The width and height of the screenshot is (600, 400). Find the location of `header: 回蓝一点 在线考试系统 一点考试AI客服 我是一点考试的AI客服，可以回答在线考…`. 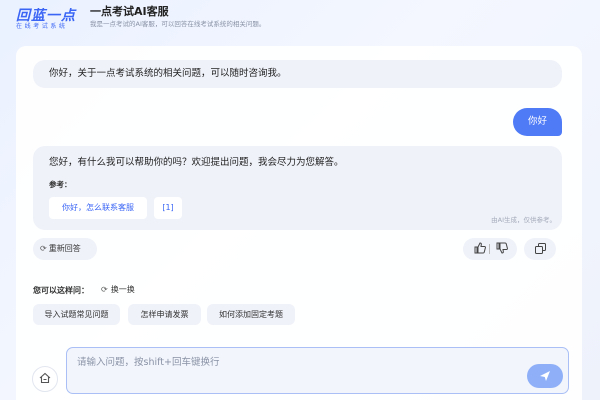

header: 回蓝一点 在线考试系统 一点考试AI客服 我是一点考试的AI客服，可以回答在线考… is located at coordinates (300, 20).